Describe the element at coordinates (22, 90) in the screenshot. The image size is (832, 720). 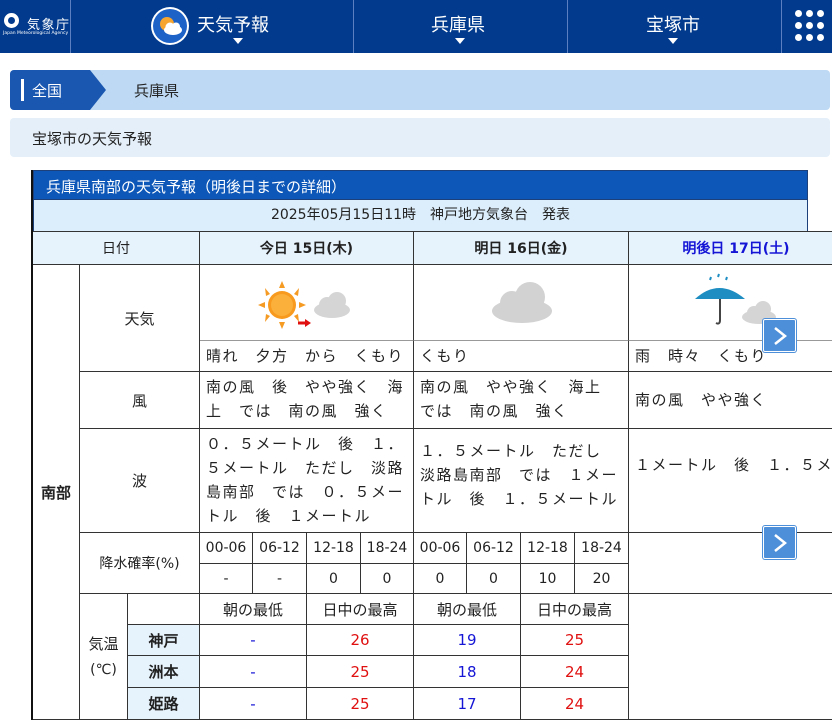
I see `breadcrumb-marker` at that location.